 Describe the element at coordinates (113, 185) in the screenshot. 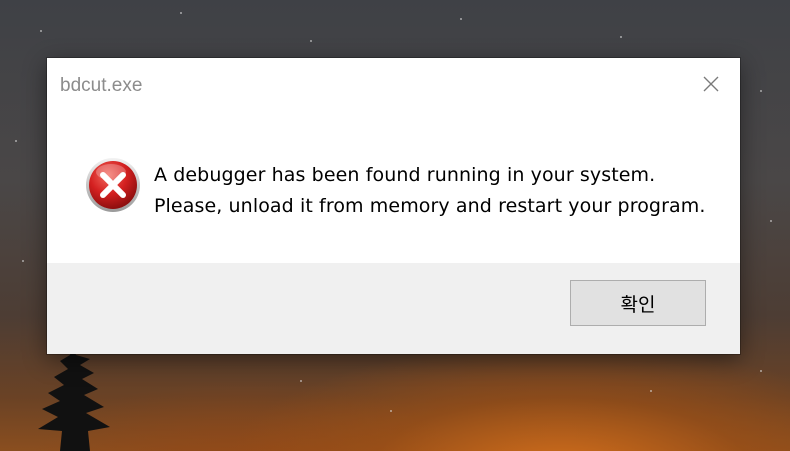

I see `error-icon` at that location.